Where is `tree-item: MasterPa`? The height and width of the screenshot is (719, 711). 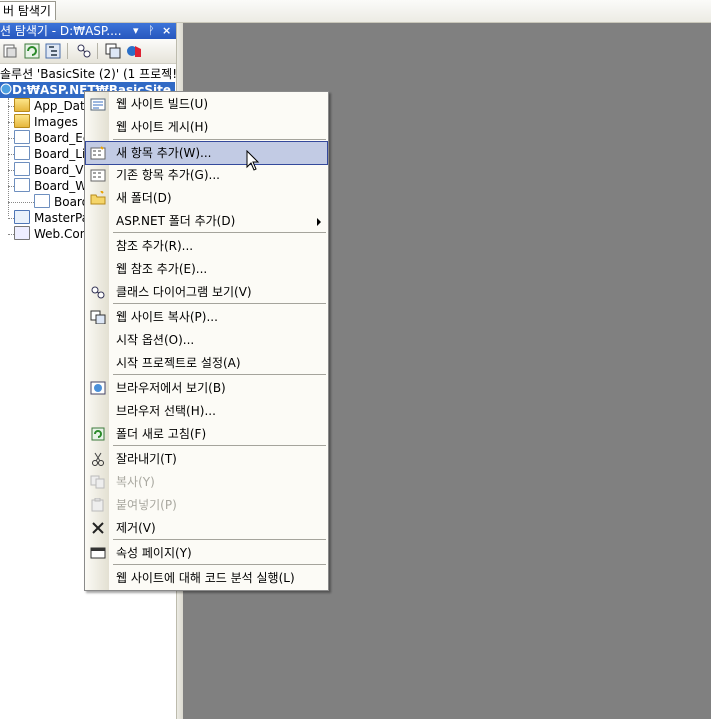
tree-item: MasterPa is located at coordinates (51, 218).